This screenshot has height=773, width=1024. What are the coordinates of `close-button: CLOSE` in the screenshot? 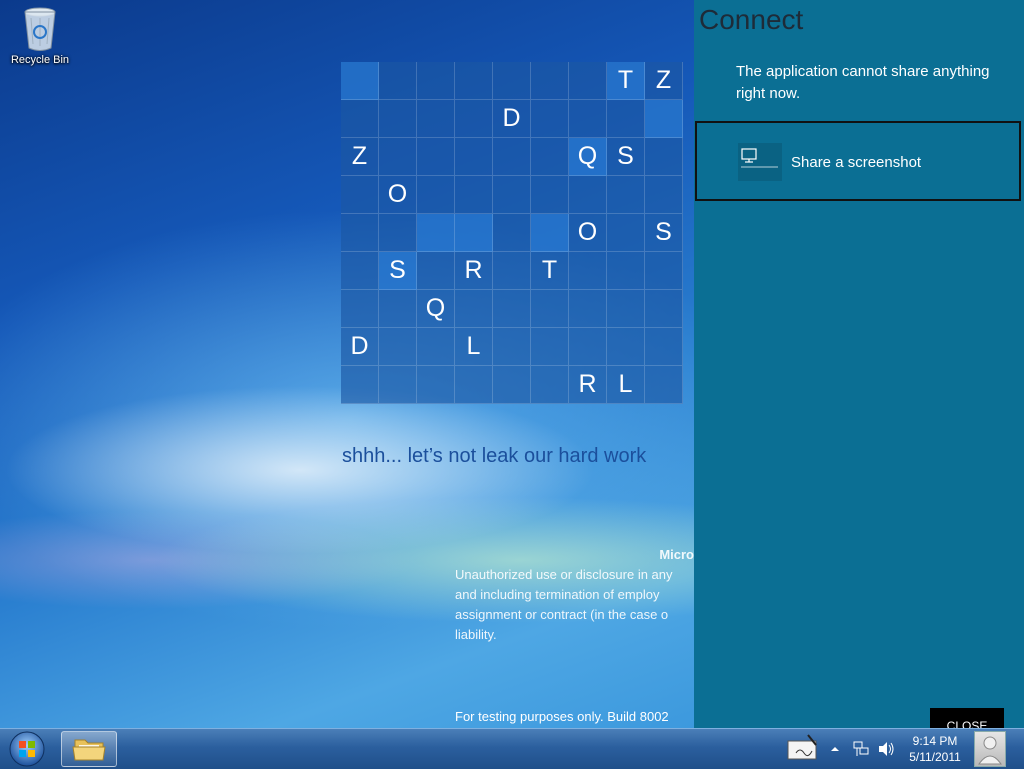 It's located at (967, 718).